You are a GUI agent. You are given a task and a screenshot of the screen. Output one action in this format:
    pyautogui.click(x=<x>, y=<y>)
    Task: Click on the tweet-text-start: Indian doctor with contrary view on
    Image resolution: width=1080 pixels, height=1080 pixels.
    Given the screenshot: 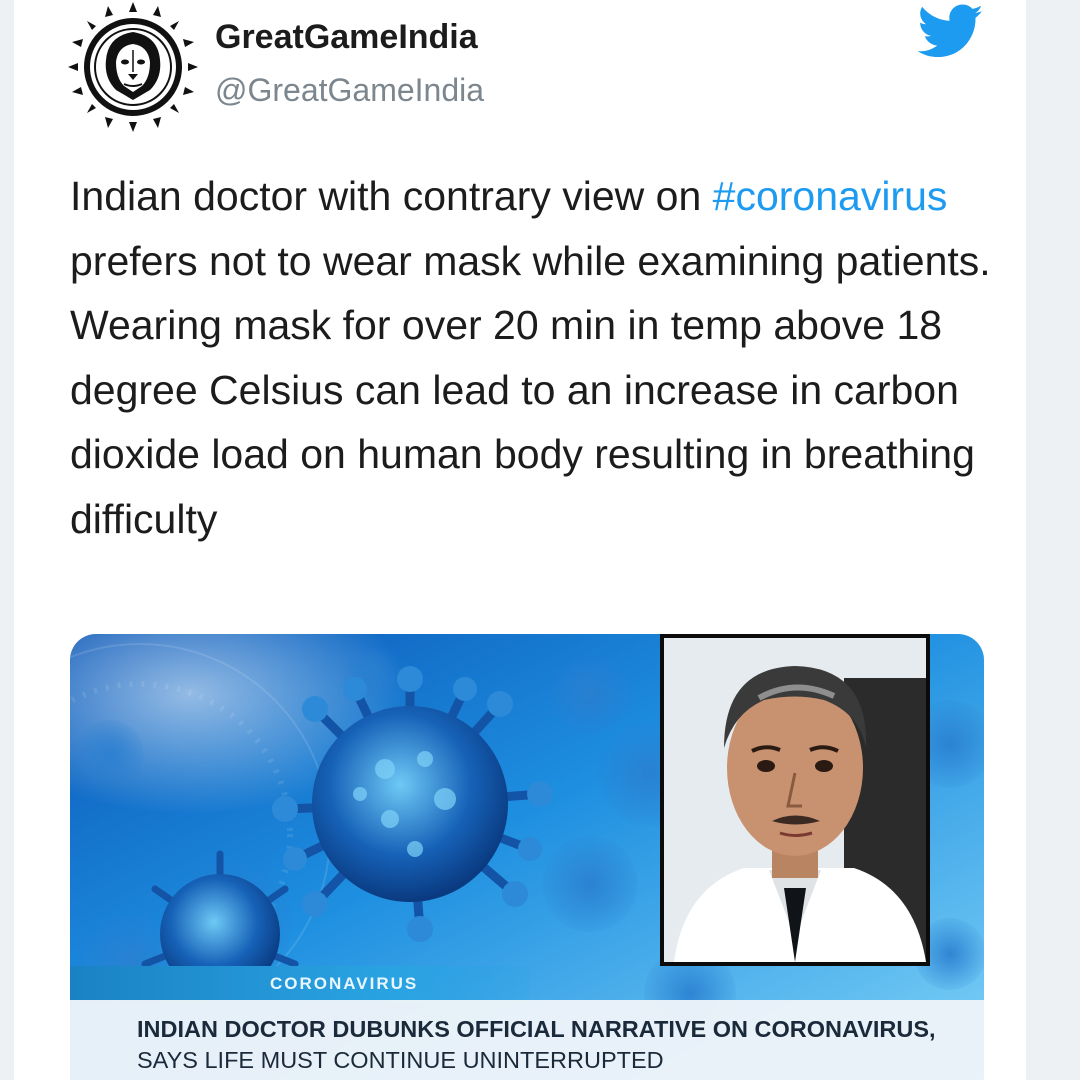 What is the action you would take?
    pyautogui.click(x=391, y=196)
    